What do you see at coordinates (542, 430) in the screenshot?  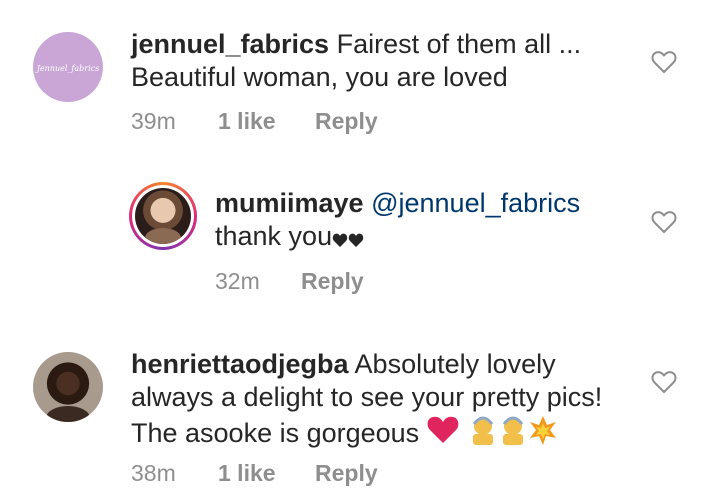 I see `collision-emoji-icon` at bounding box center [542, 430].